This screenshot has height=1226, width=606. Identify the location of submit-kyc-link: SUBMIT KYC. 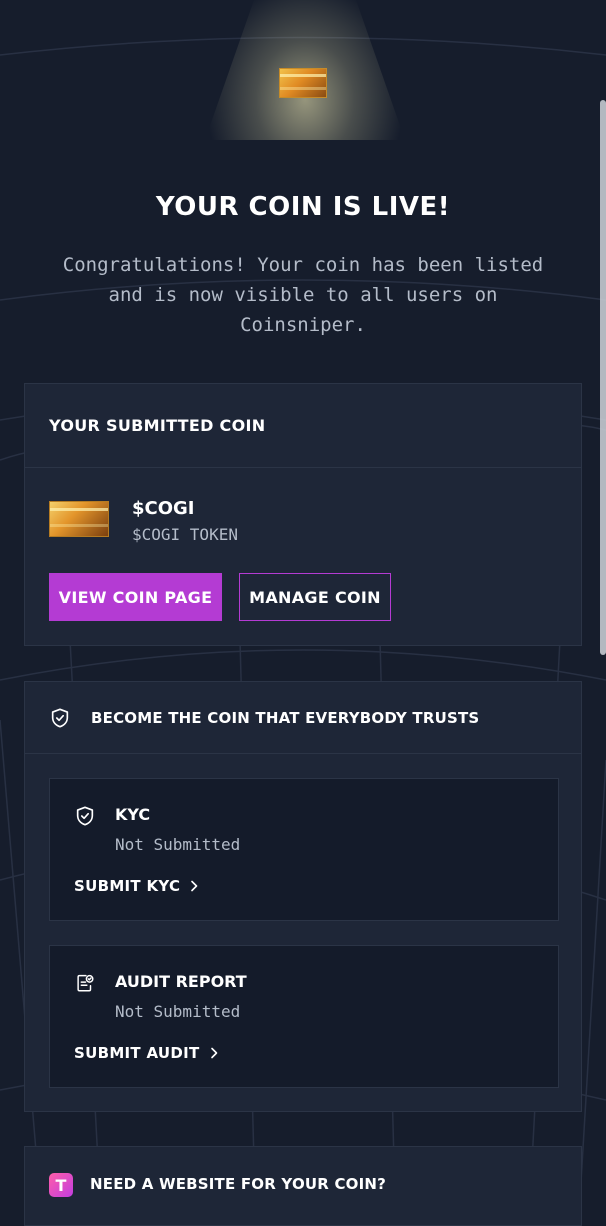
(136, 886).